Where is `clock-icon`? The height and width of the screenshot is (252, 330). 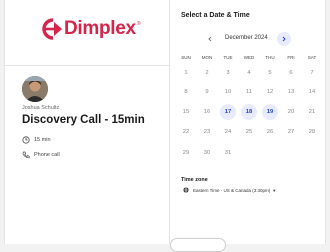
clock-icon is located at coordinates (26, 140).